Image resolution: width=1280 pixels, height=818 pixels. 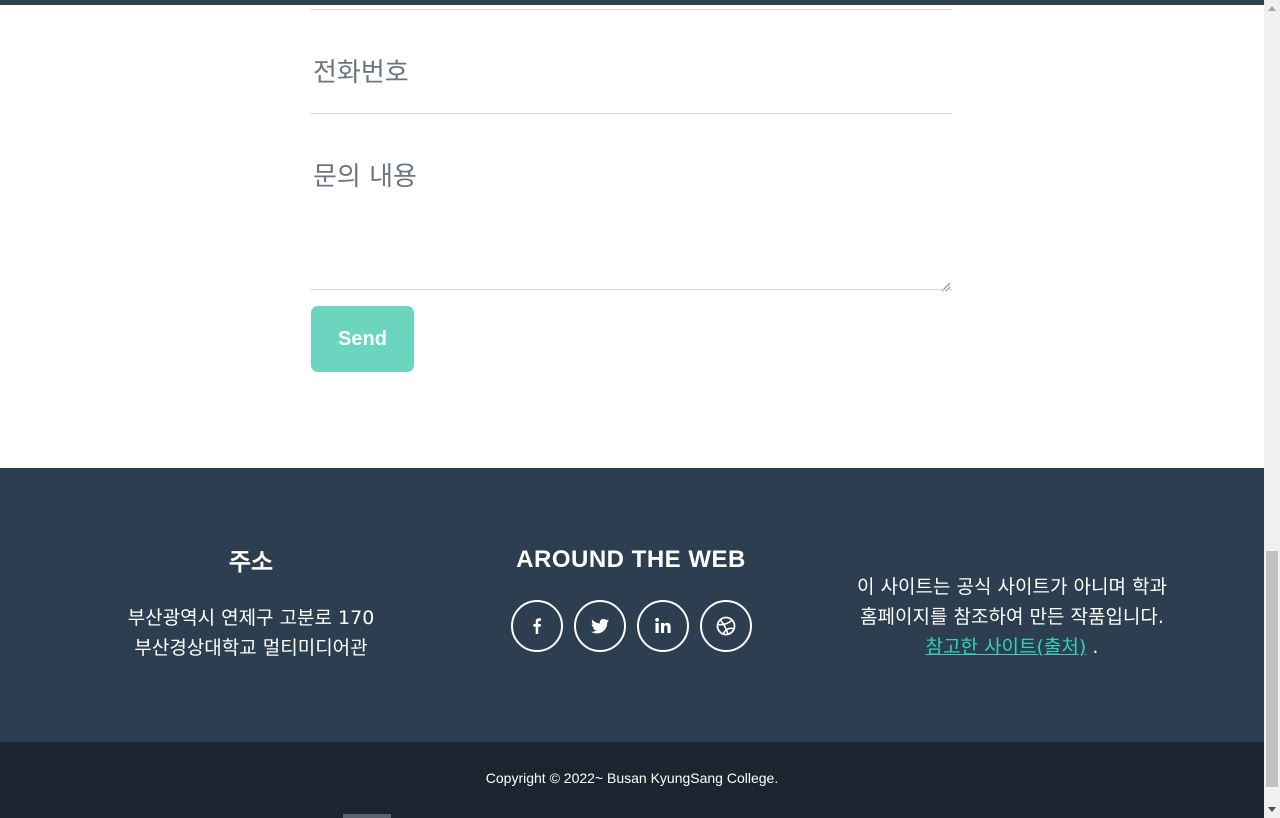 I want to click on phone-field-placeholder: 전화번호, so click(x=361, y=73).